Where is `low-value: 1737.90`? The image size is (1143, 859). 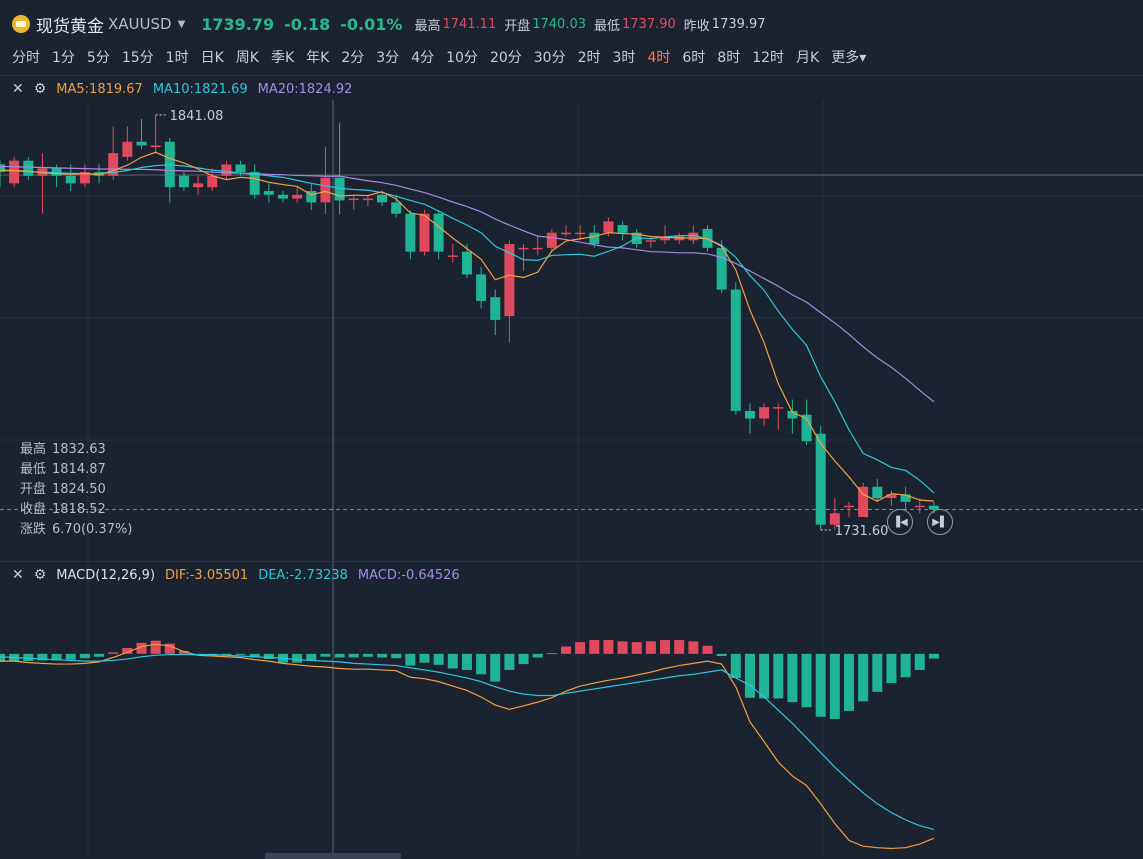 low-value: 1737.90 is located at coordinates (649, 24).